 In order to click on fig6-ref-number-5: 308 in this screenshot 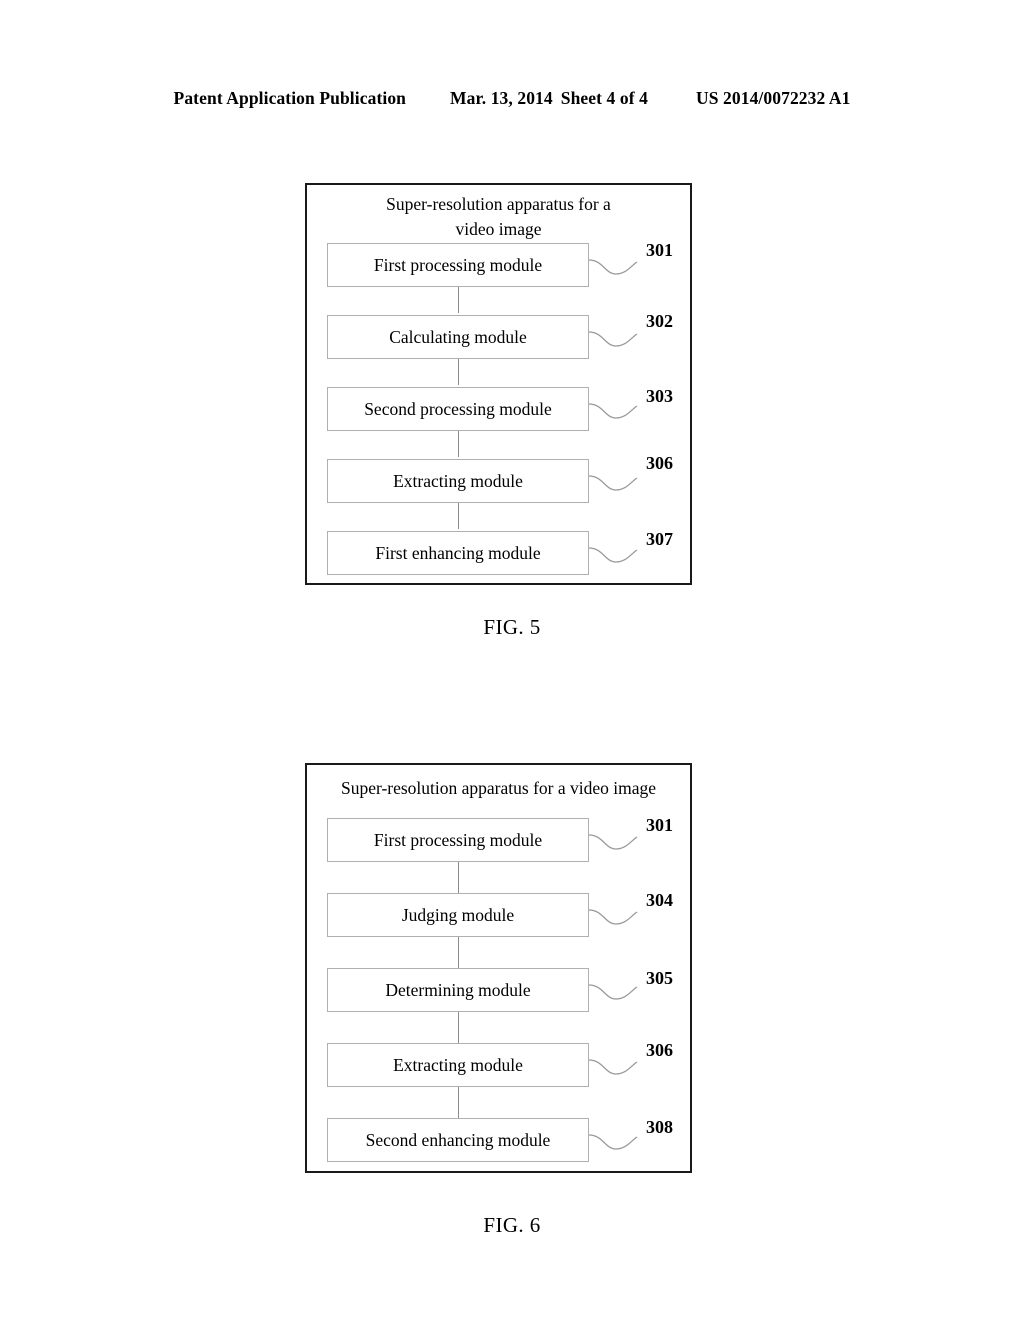, I will do `click(659, 1127)`.